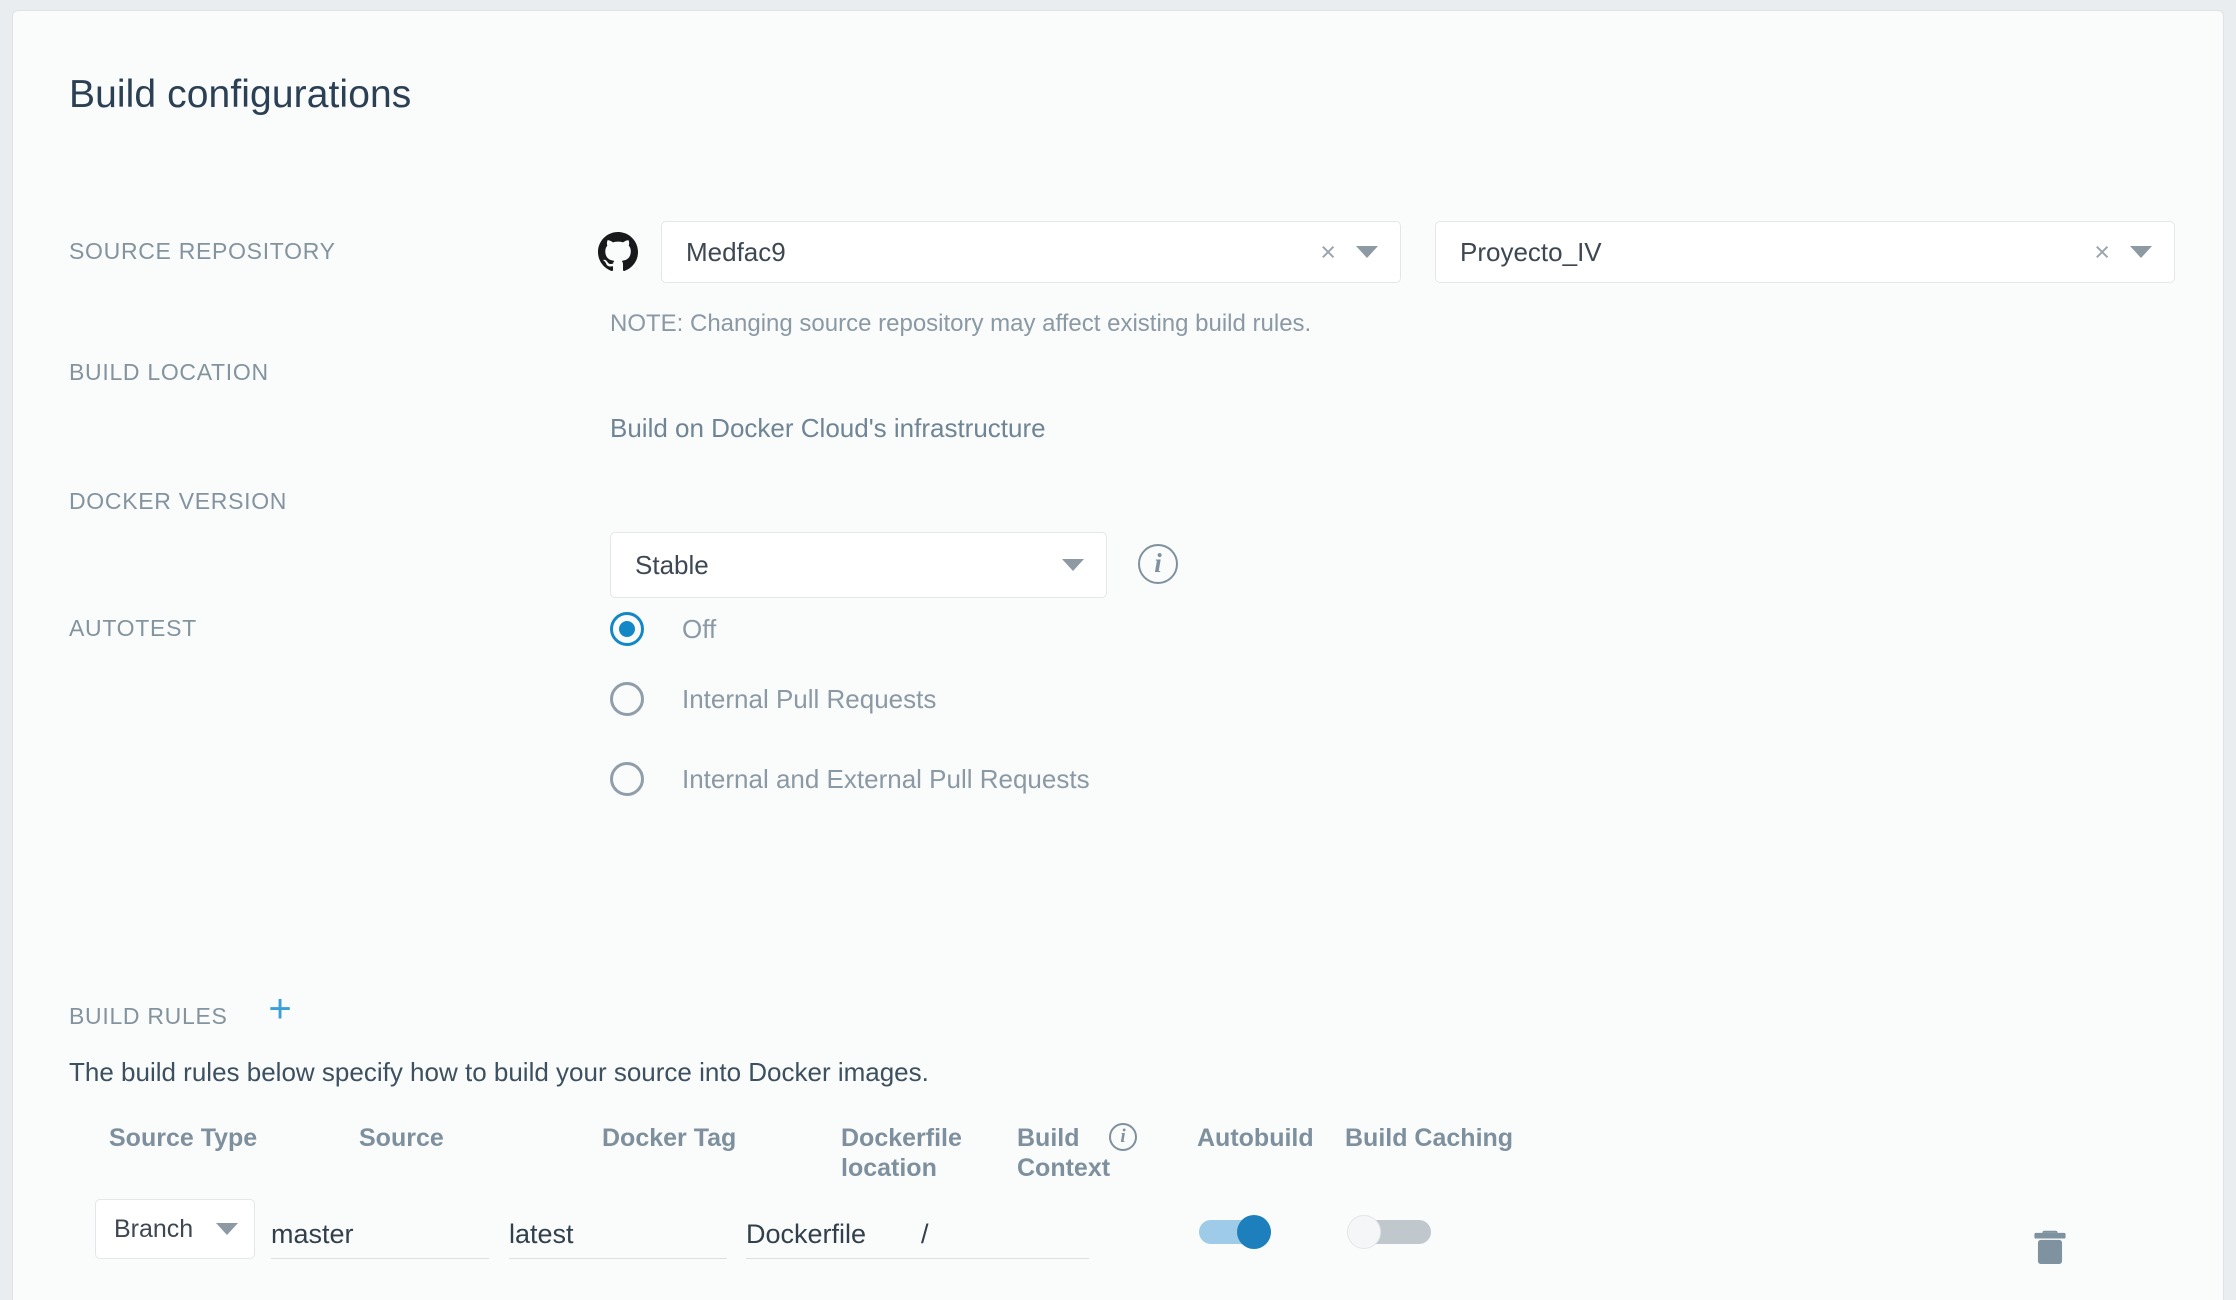 The image size is (2236, 1300). What do you see at coordinates (699, 628) in the screenshot?
I see `autotest-option-label: Off` at bounding box center [699, 628].